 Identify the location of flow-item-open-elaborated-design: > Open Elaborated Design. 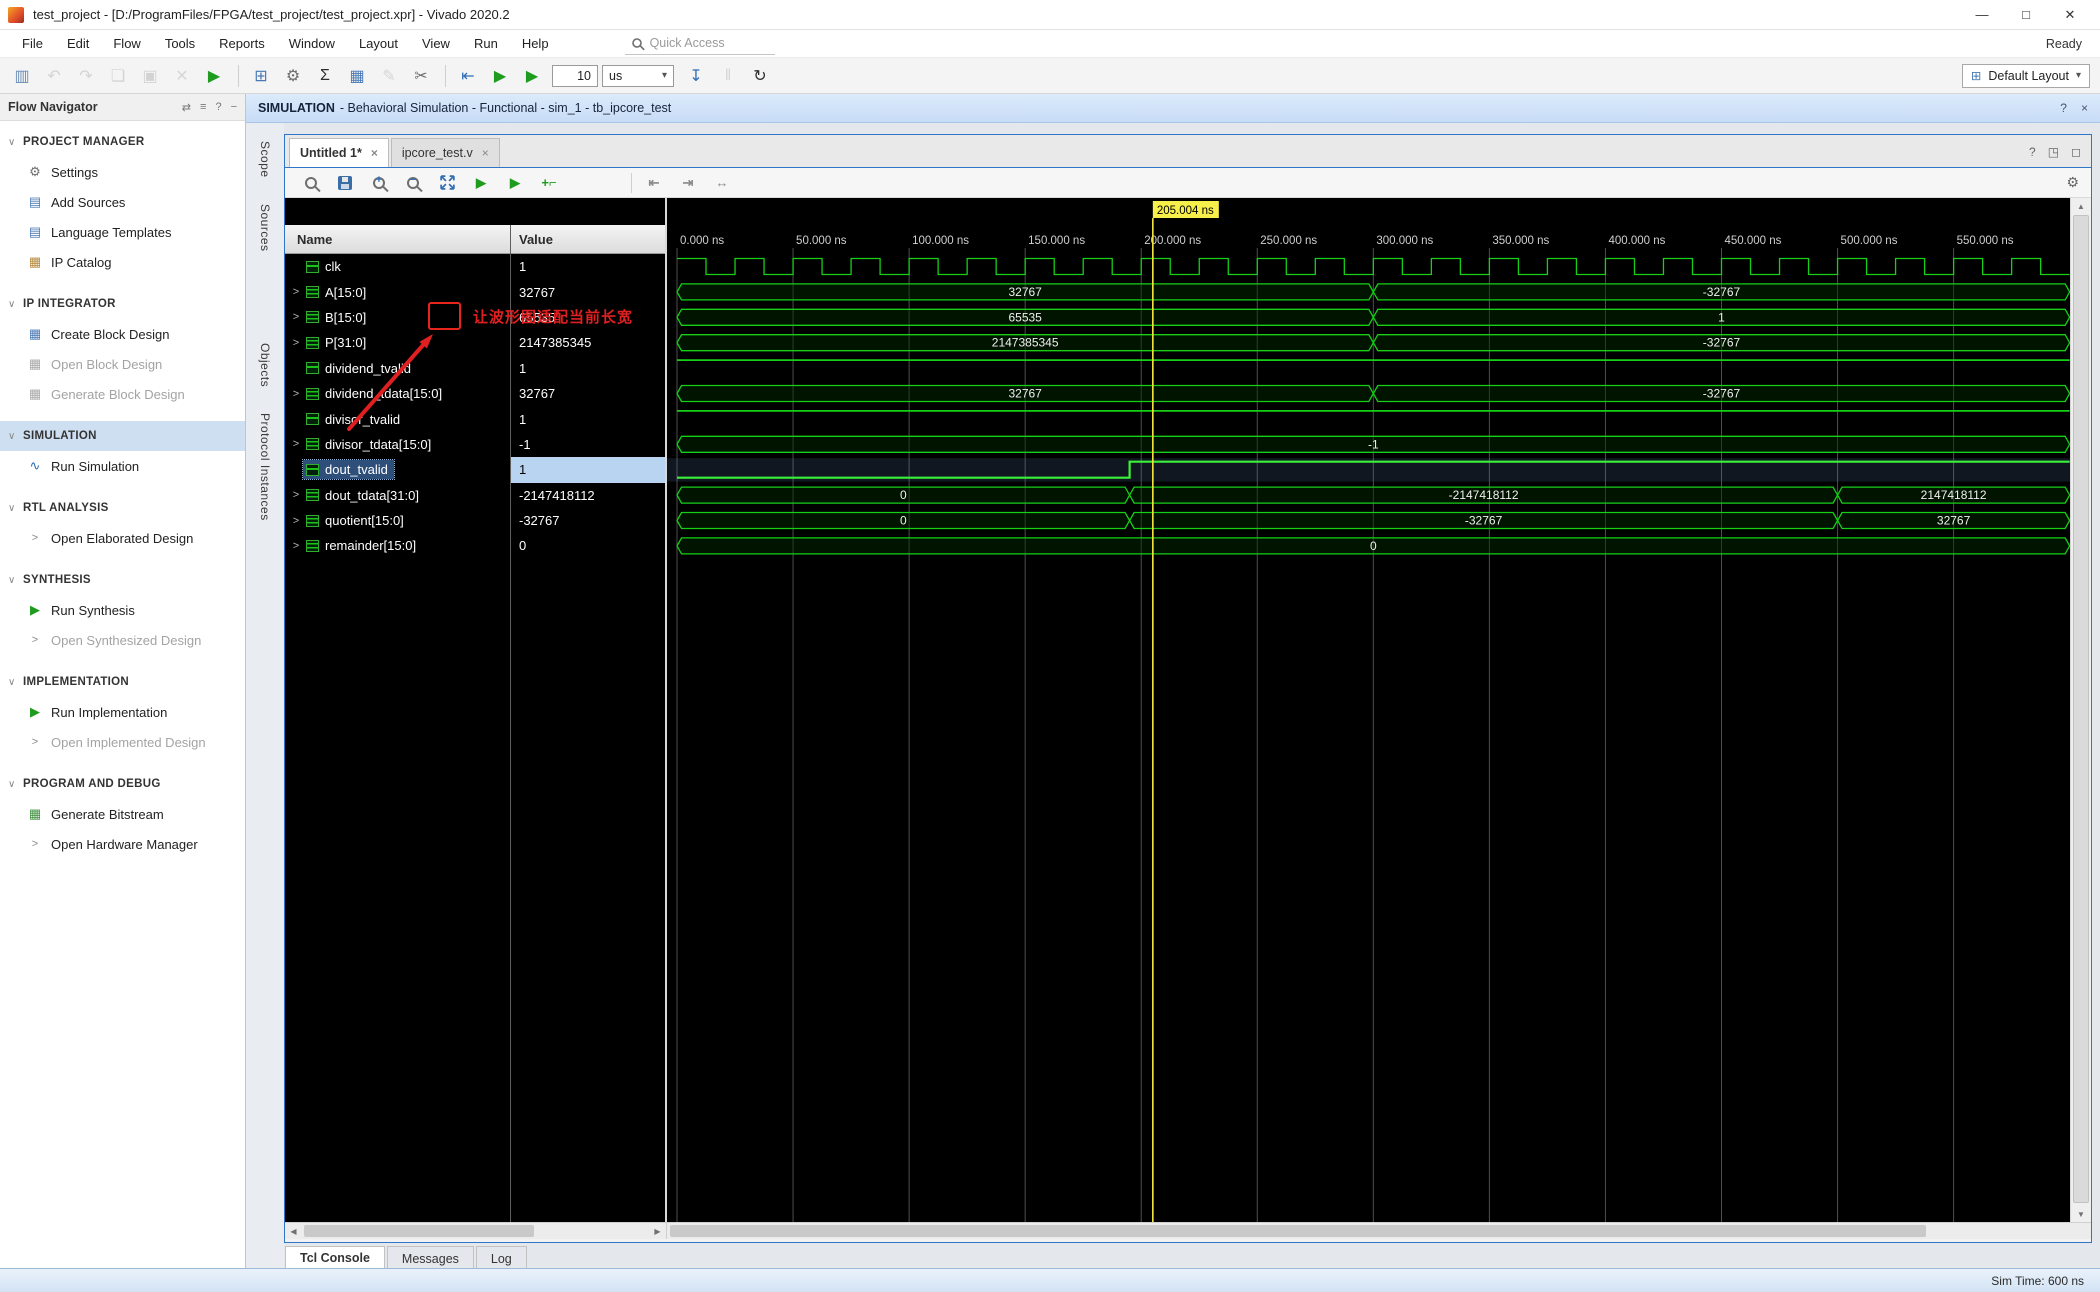
(122, 538).